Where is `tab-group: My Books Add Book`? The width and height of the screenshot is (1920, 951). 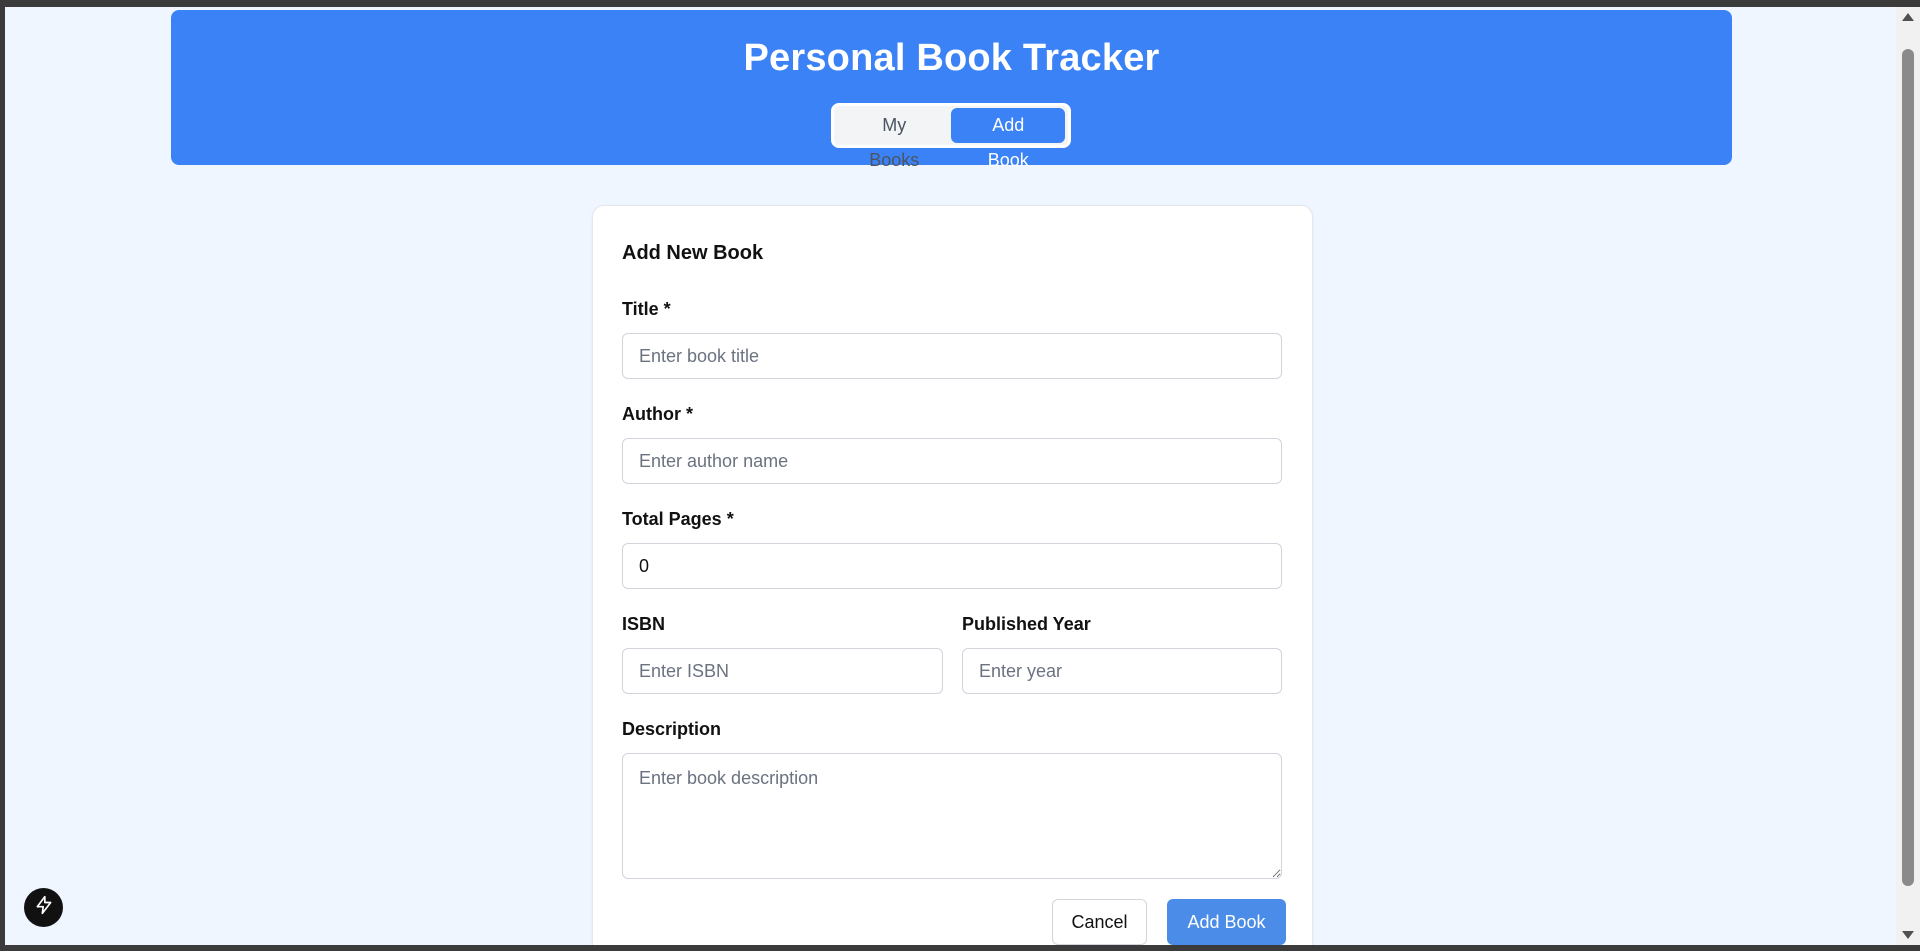
tab-group: My Books Add Book is located at coordinates (951, 136).